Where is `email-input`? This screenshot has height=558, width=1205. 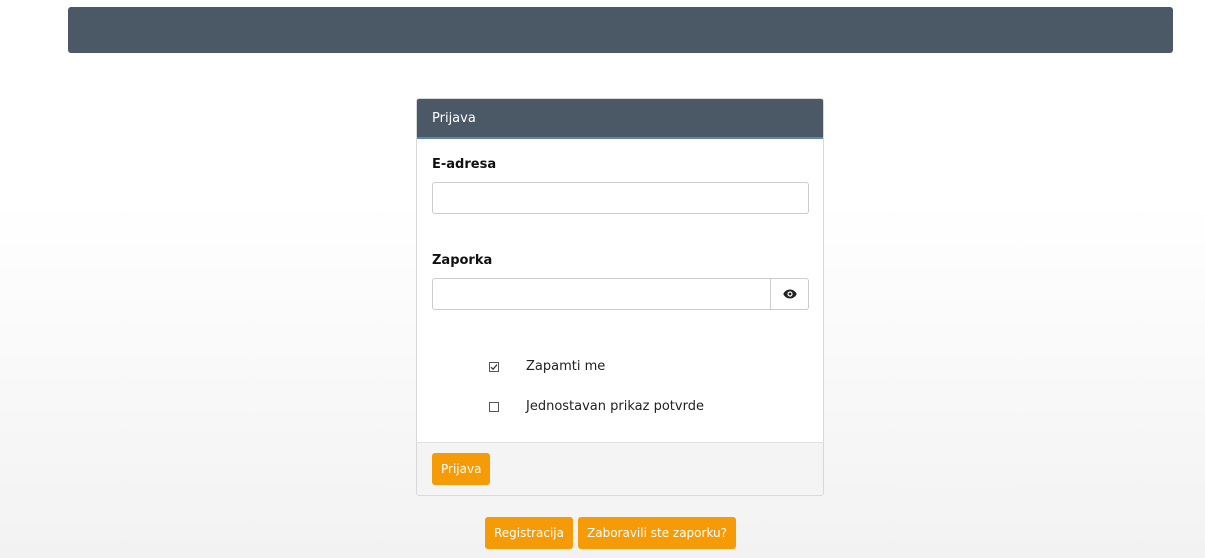
email-input is located at coordinates (620, 198).